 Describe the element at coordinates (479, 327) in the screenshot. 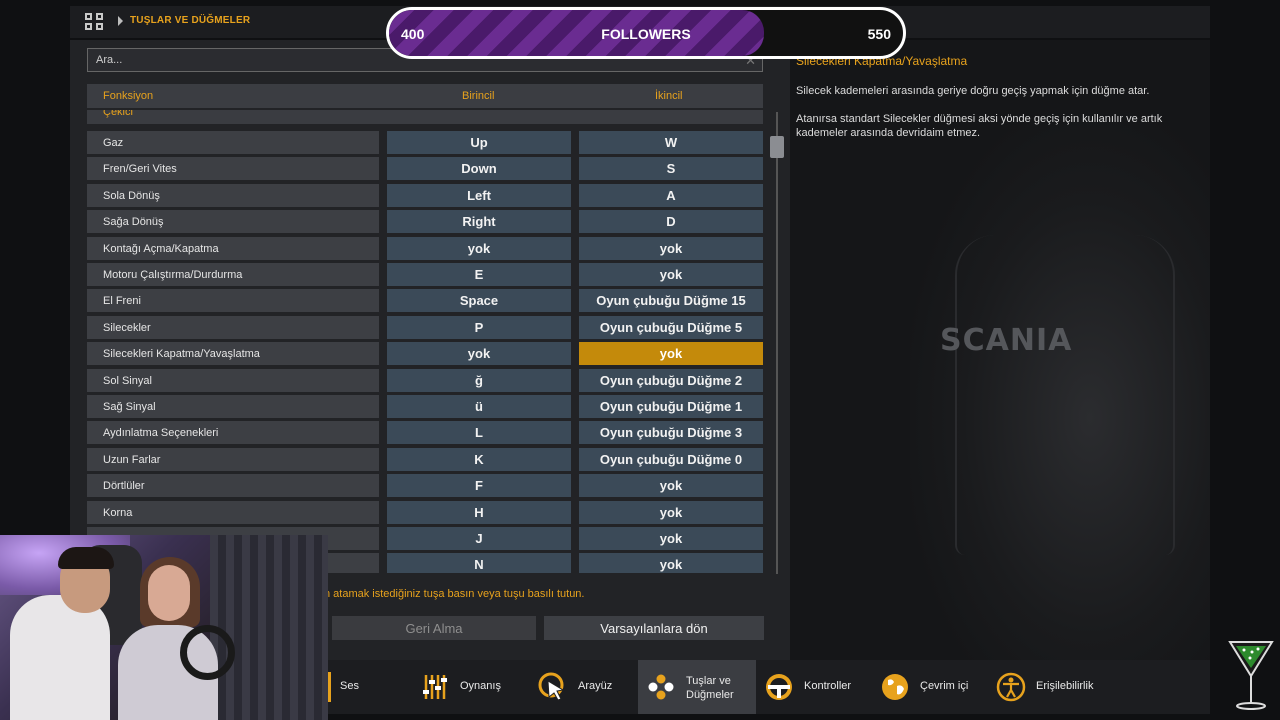

I see `primary-key-button: P` at that location.